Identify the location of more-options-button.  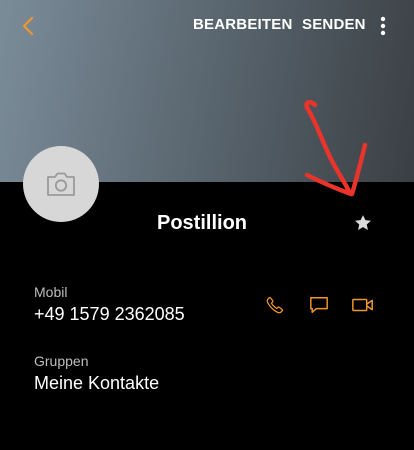
(383, 26).